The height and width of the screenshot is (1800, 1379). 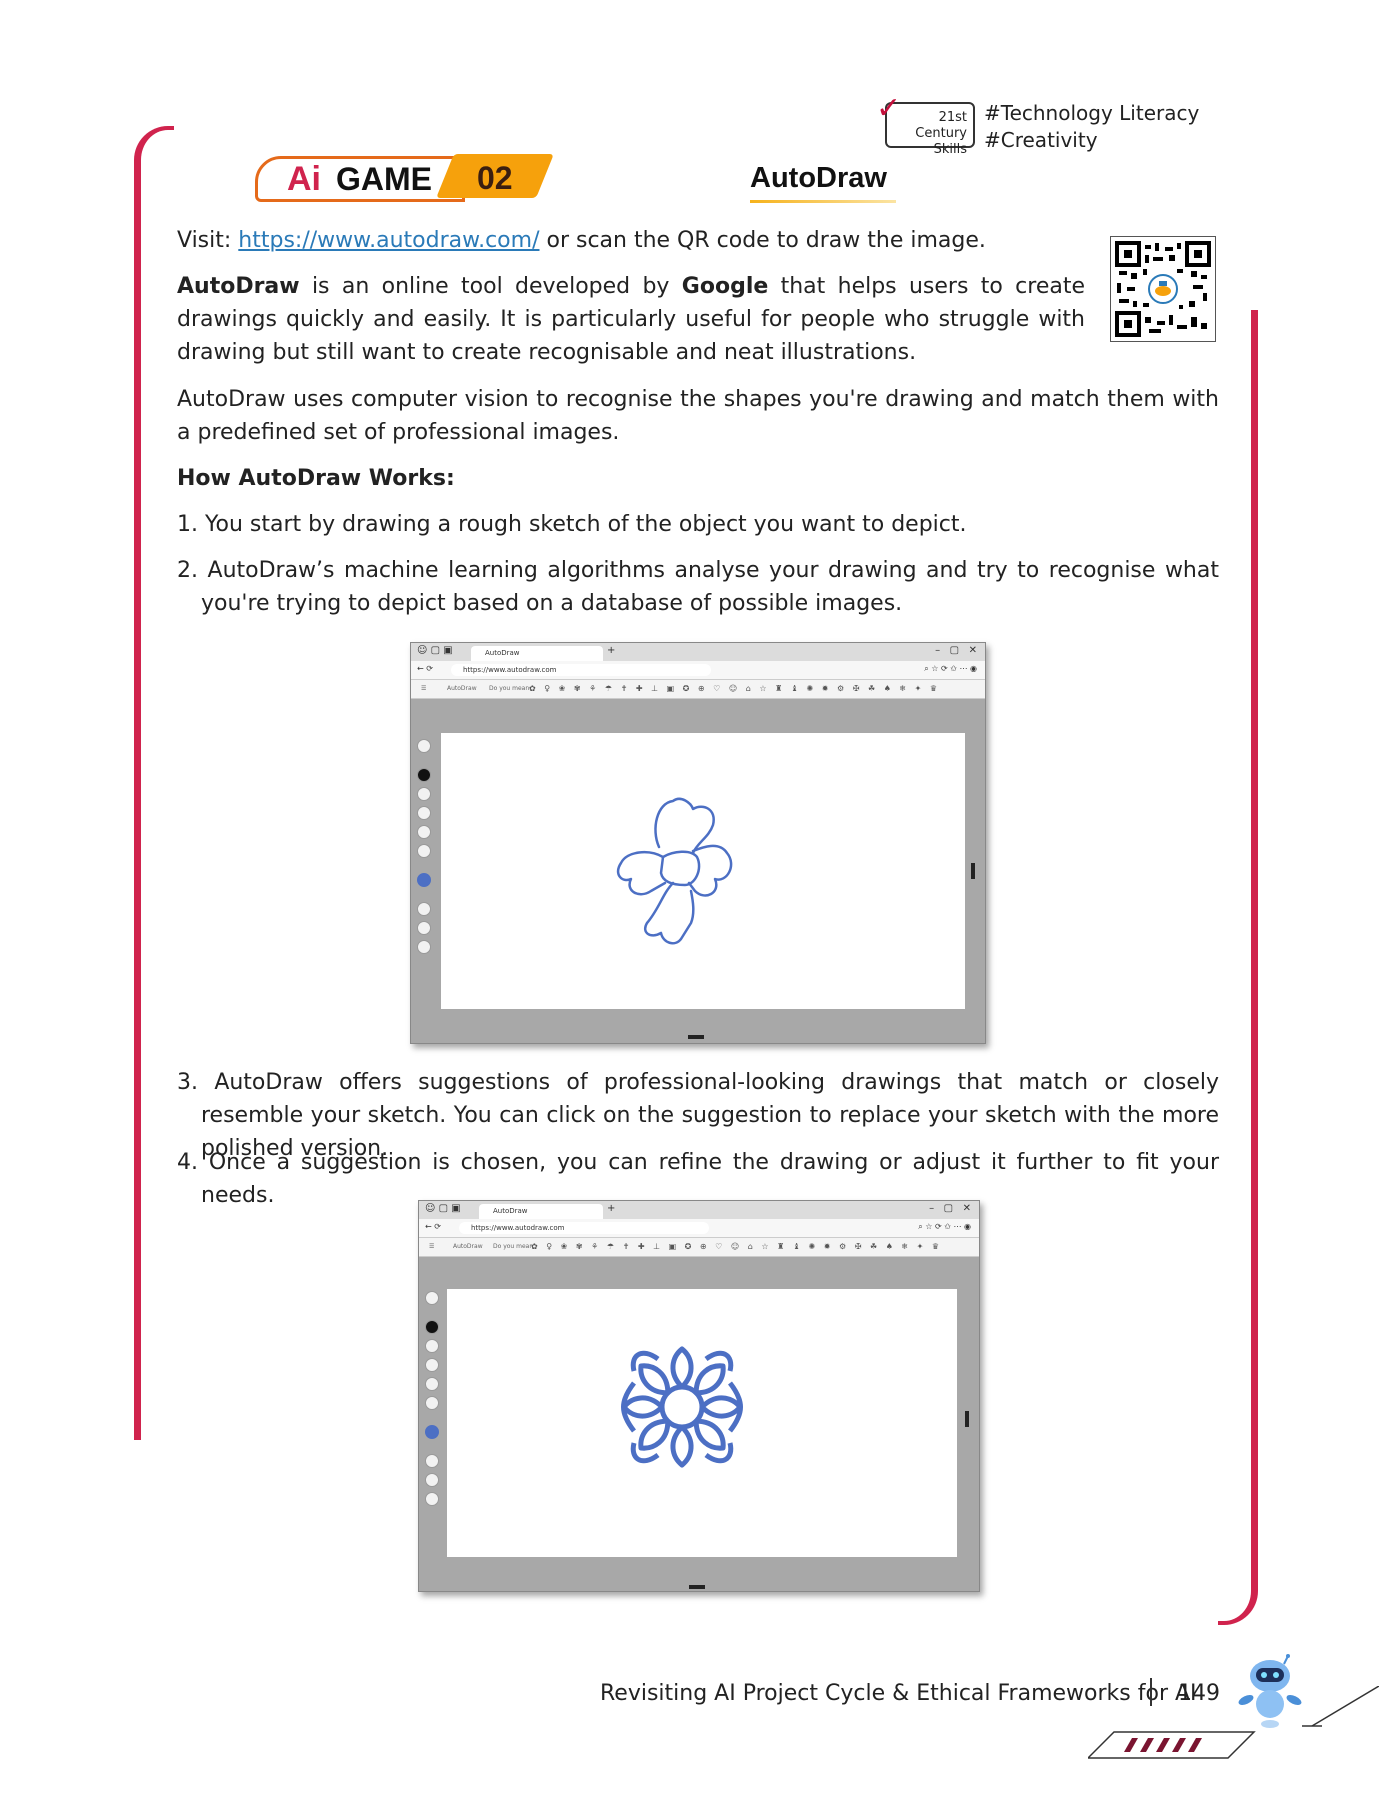 What do you see at coordinates (889, 108) in the screenshot?
I see `checkmark-icon: ✓` at bounding box center [889, 108].